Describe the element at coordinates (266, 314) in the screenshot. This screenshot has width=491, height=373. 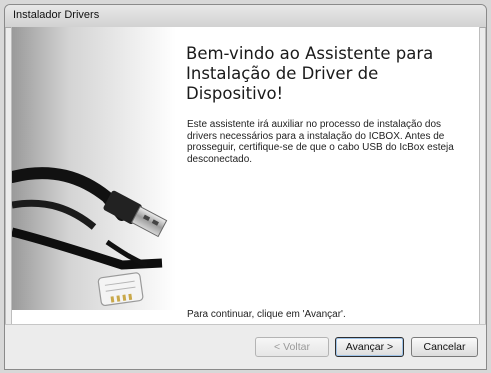
I see `continue-instruction: Para continuar, clique em 'Avançar'.` at that location.